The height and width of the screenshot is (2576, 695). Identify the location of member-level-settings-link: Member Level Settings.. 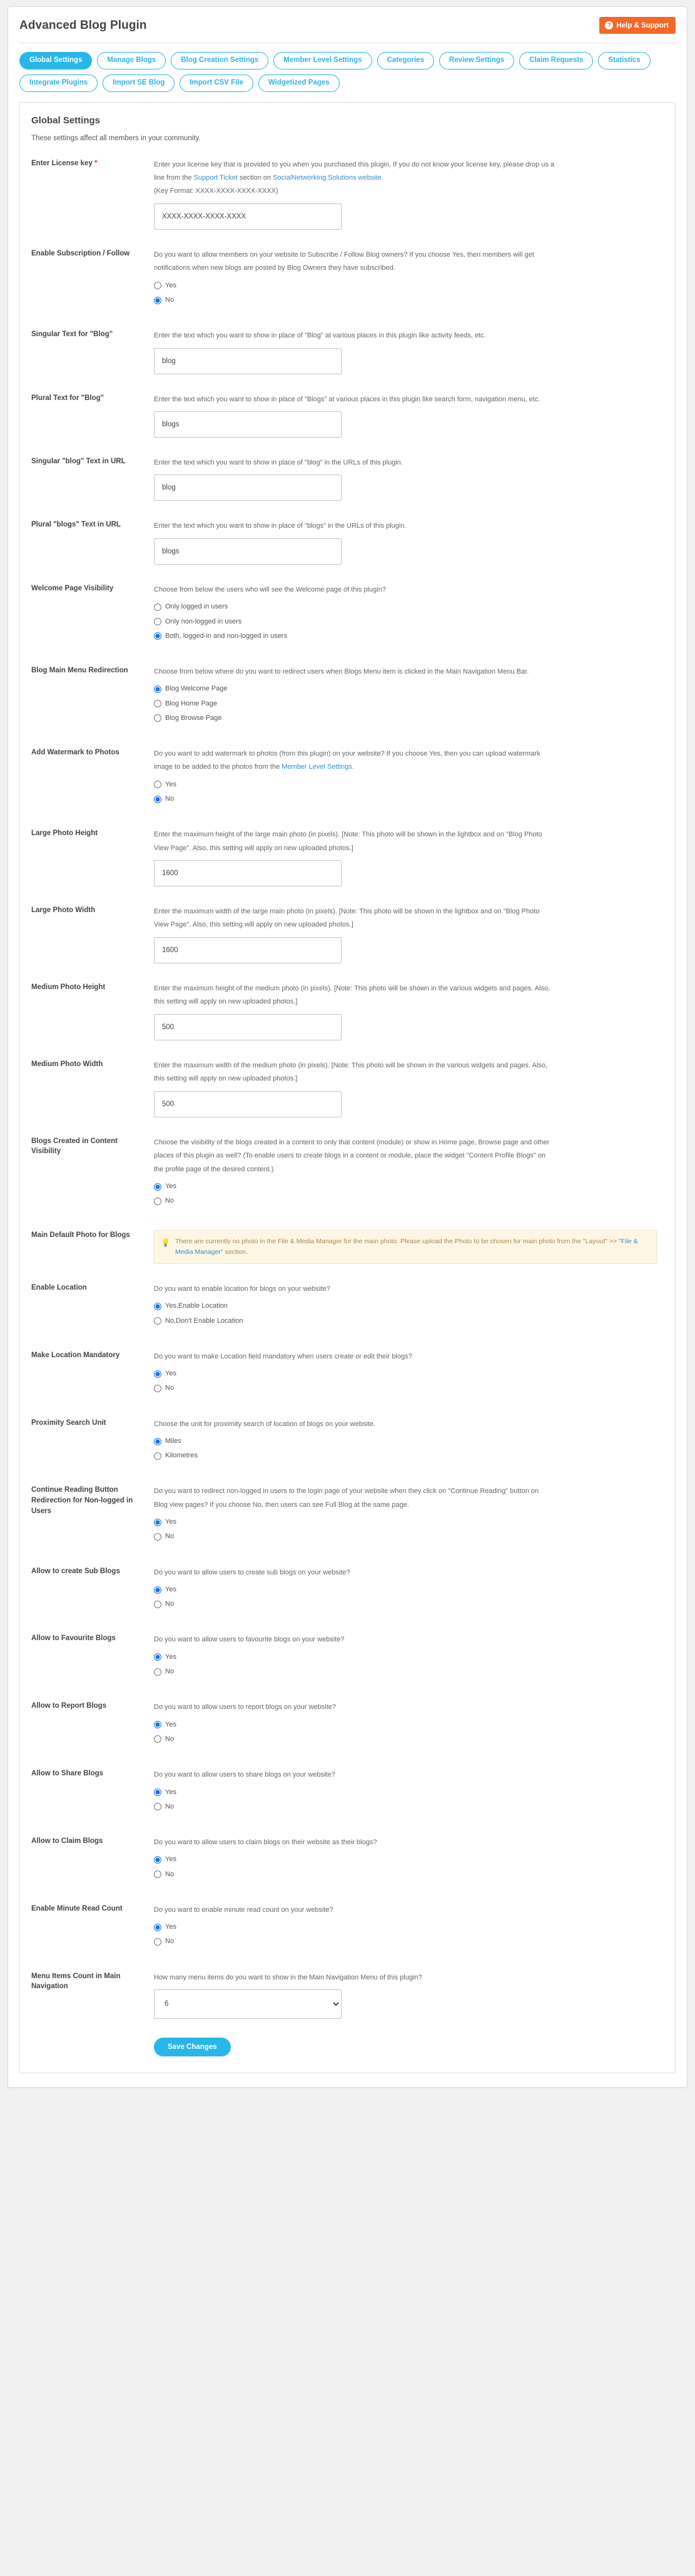
(318, 767).